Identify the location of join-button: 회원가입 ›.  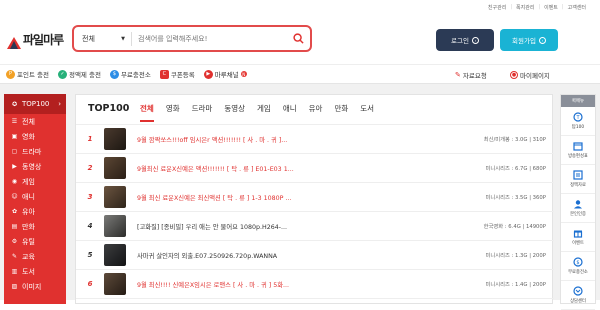
(529, 40).